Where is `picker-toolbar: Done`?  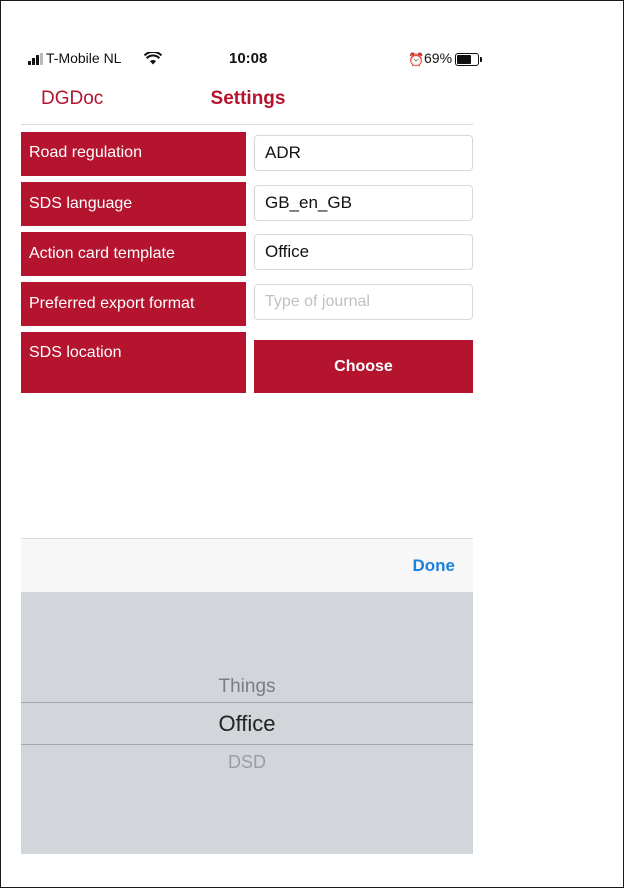 picker-toolbar: Done is located at coordinates (247, 565).